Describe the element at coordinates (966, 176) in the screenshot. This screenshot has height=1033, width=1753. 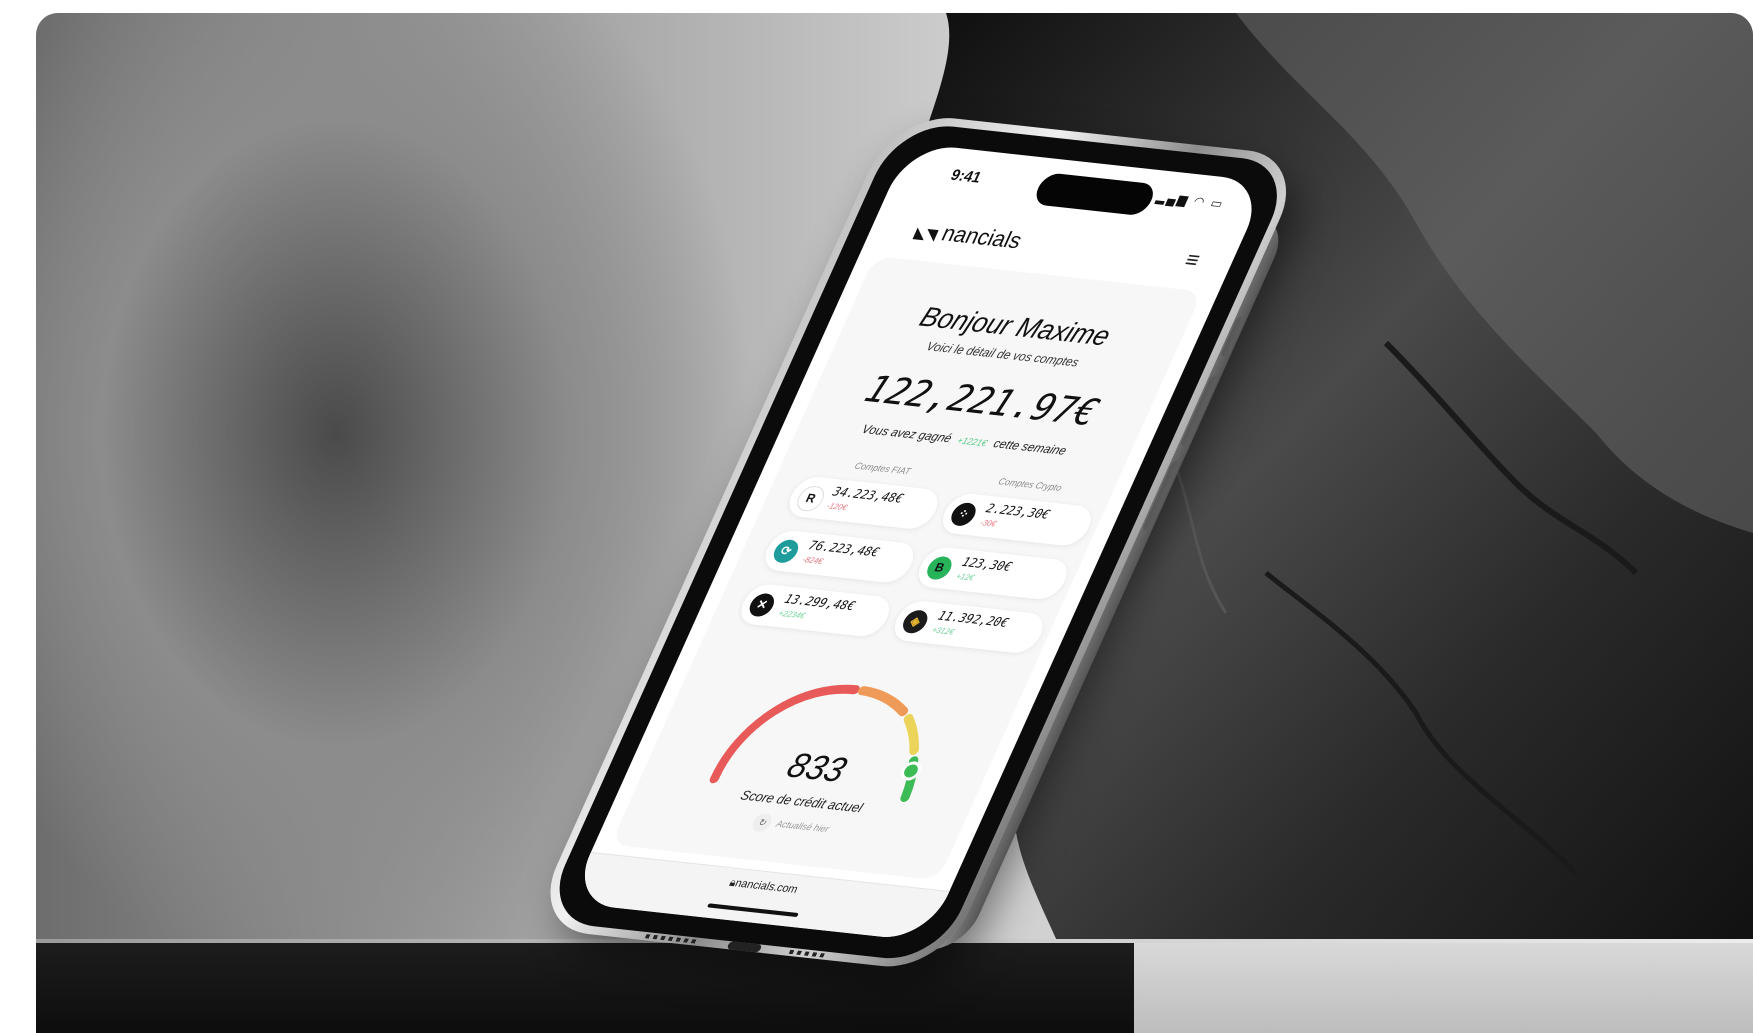
I see `status-time: 9:41` at that location.